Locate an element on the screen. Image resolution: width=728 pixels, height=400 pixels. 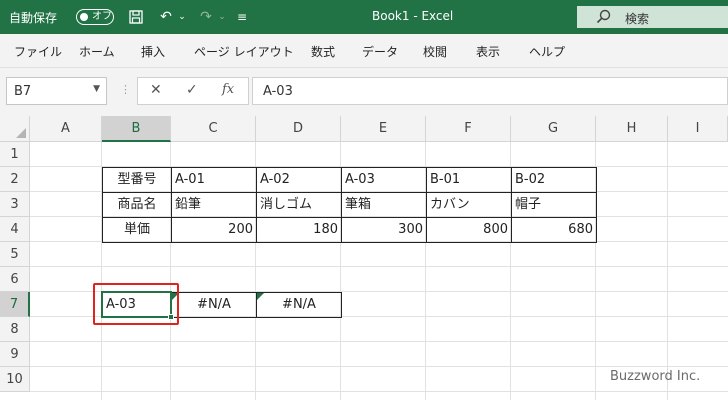
more-options-icon: ⋮ is located at coordinates (125, 89).